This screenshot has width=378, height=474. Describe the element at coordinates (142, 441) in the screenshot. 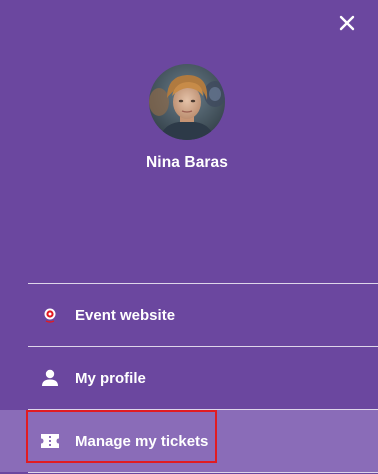

I see `menu-item-label: Manage my tickets` at that location.